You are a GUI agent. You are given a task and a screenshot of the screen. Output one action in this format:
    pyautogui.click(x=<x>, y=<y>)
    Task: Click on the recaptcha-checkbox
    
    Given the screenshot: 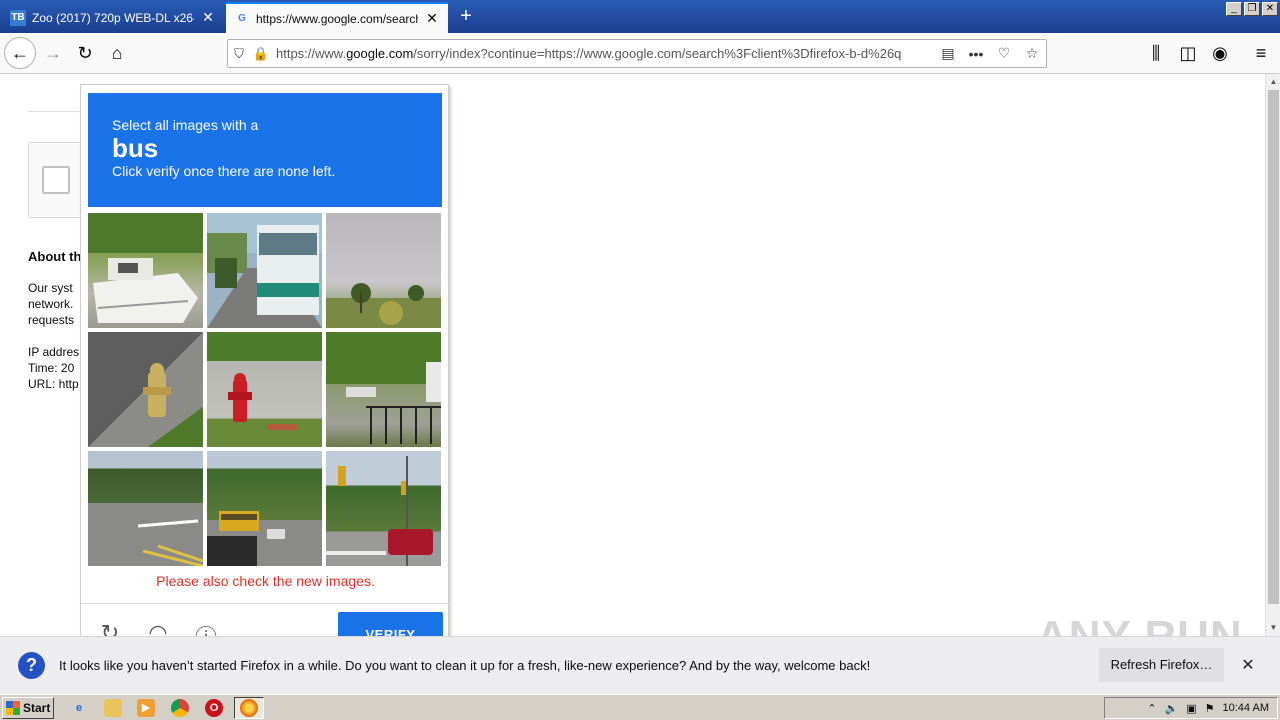 What is the action you would take?
    pyautogui.click(x=56, y=180)
    